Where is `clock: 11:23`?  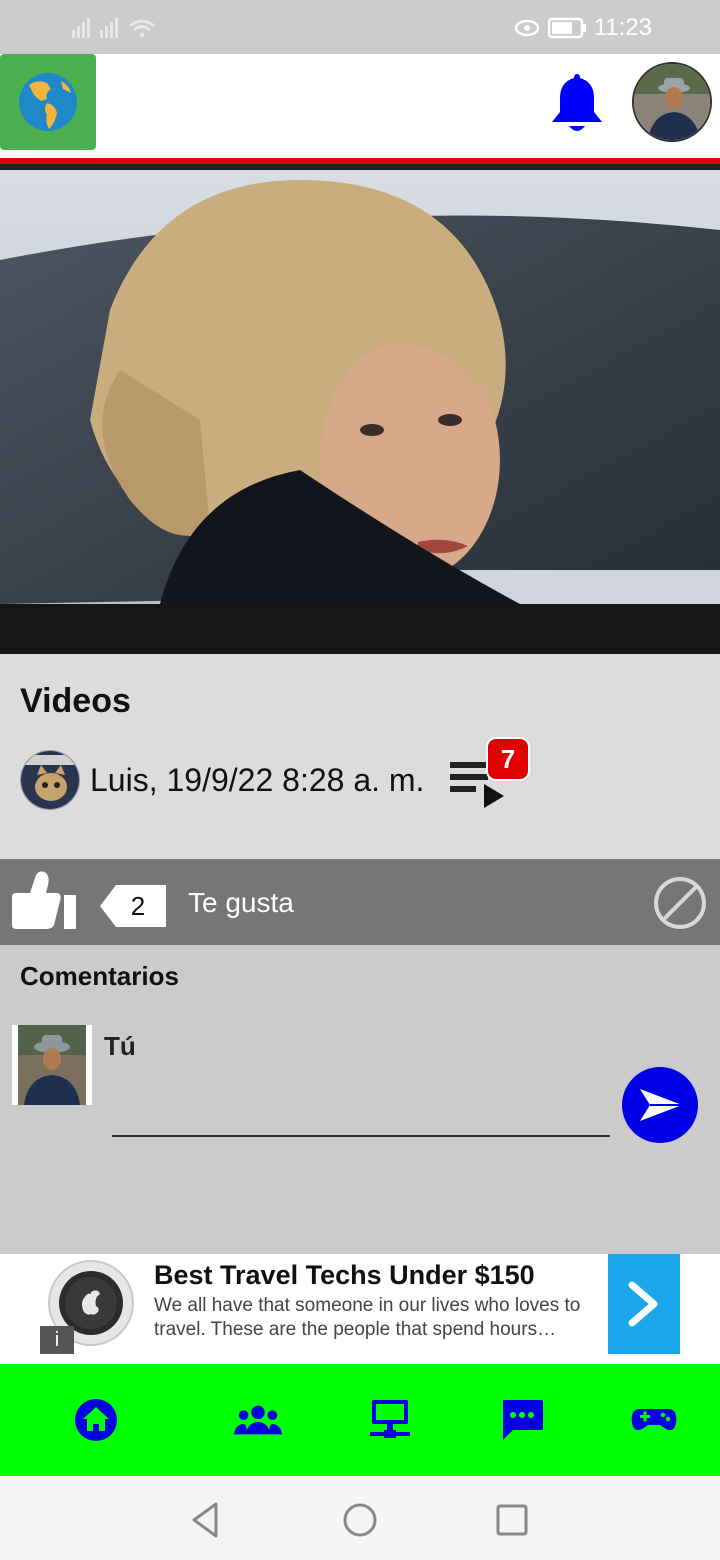 clock: 11:23 is located at coordinates (622, 27).